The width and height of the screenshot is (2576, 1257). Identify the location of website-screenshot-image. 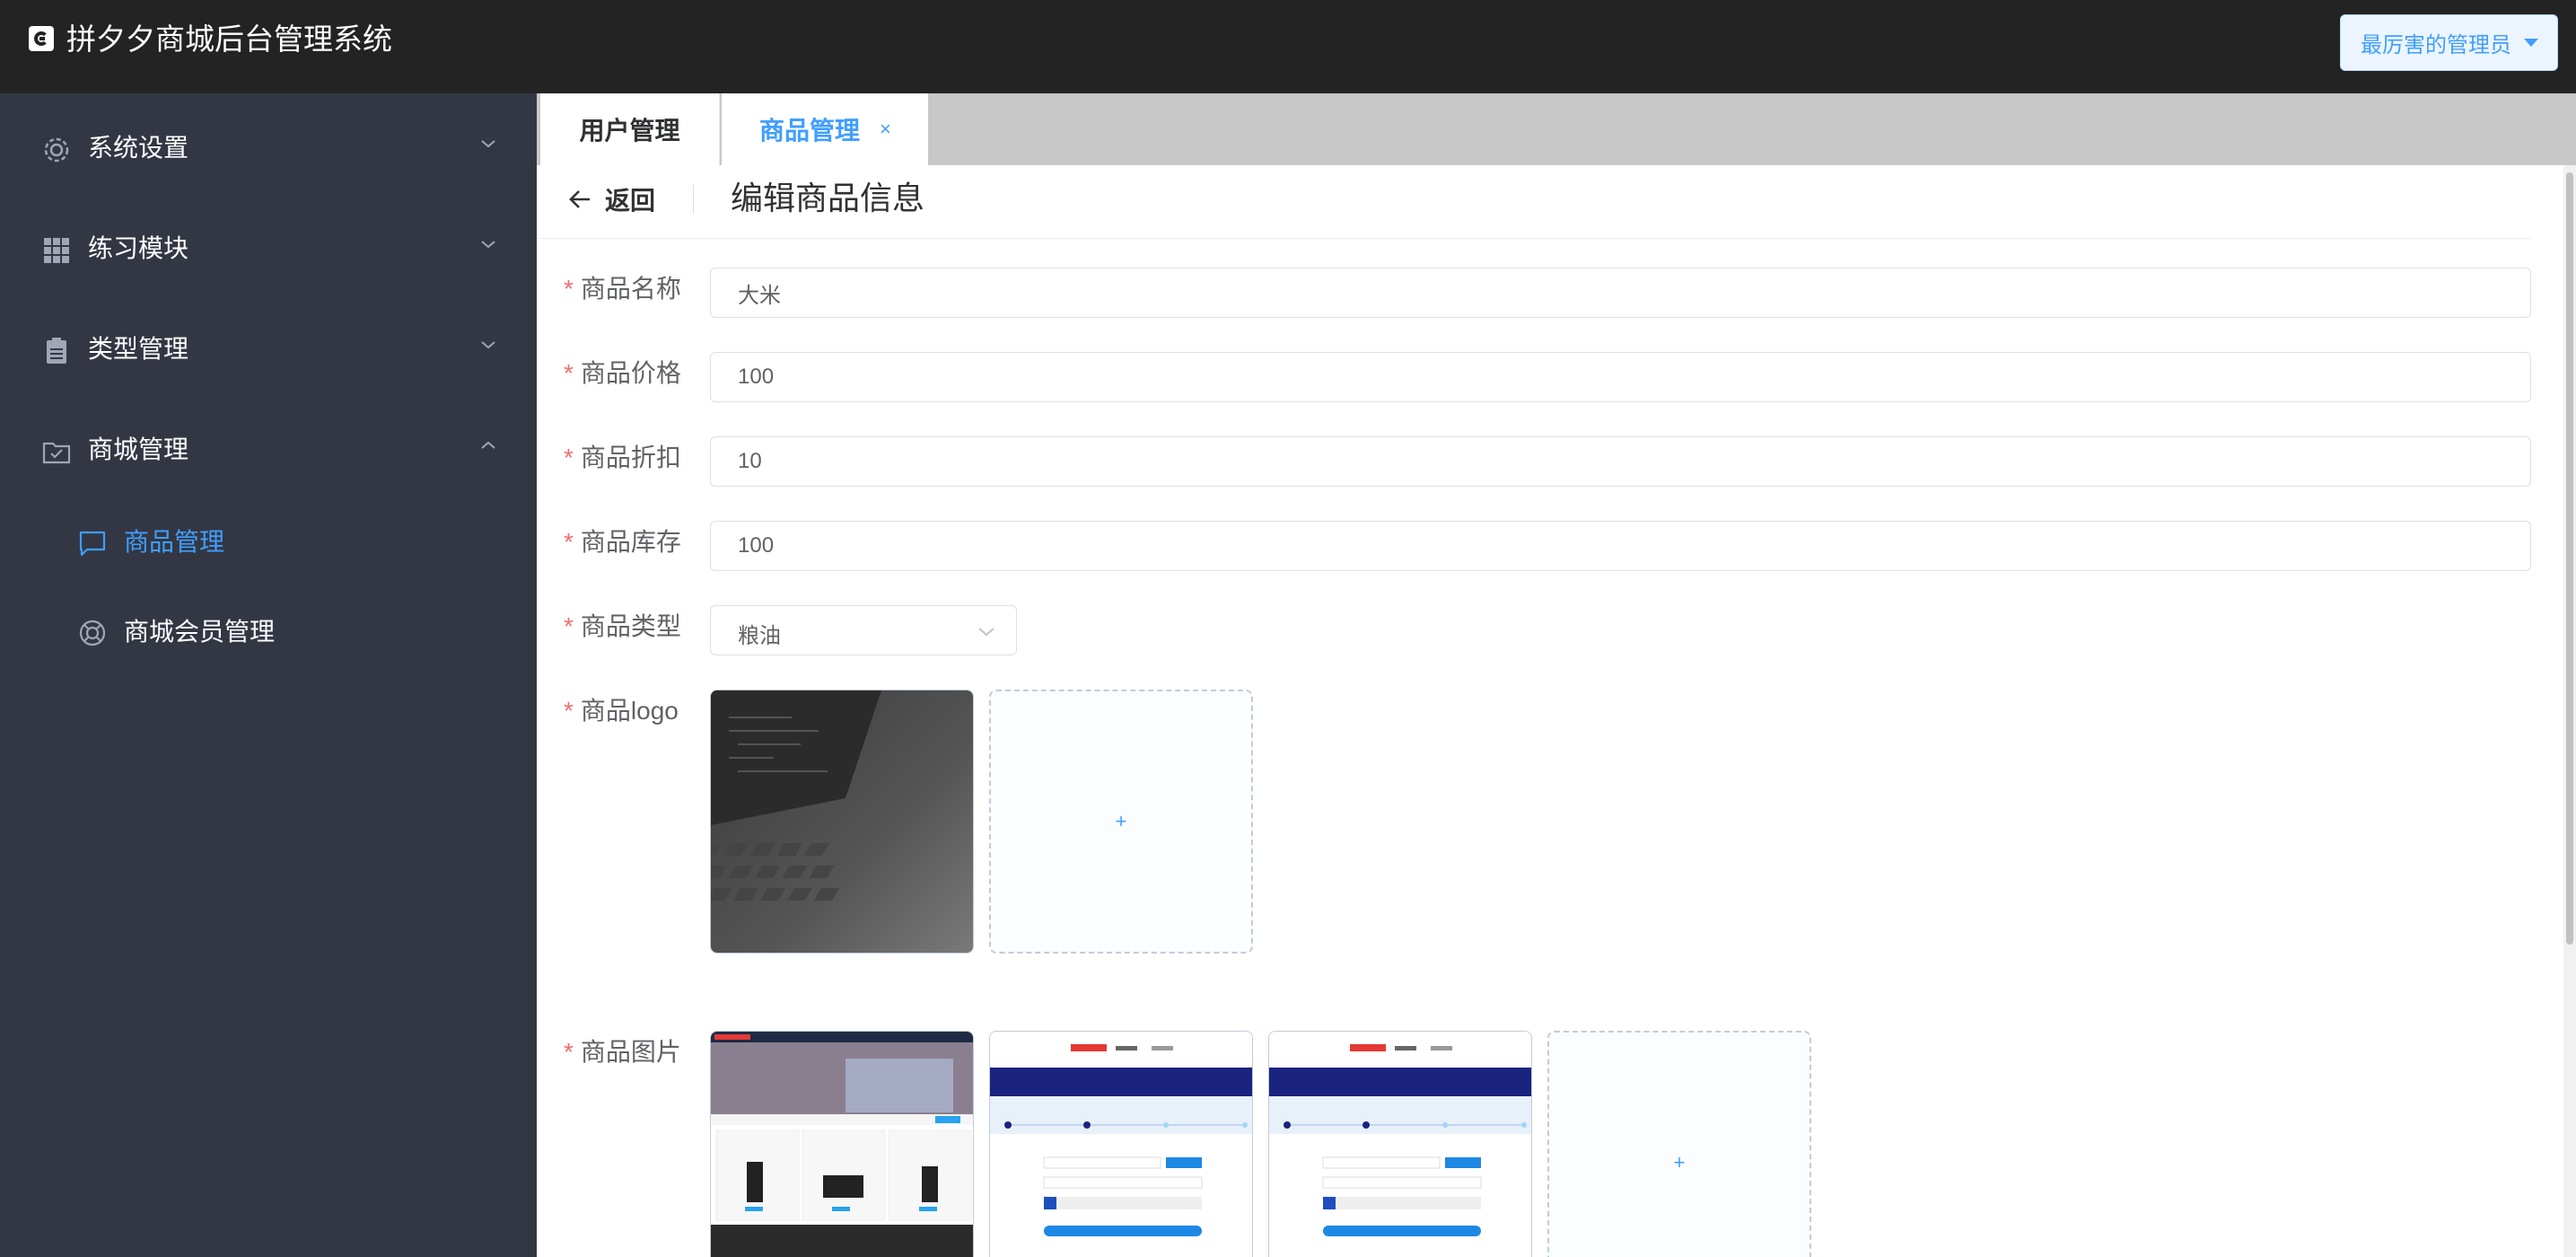
(842, 1145).